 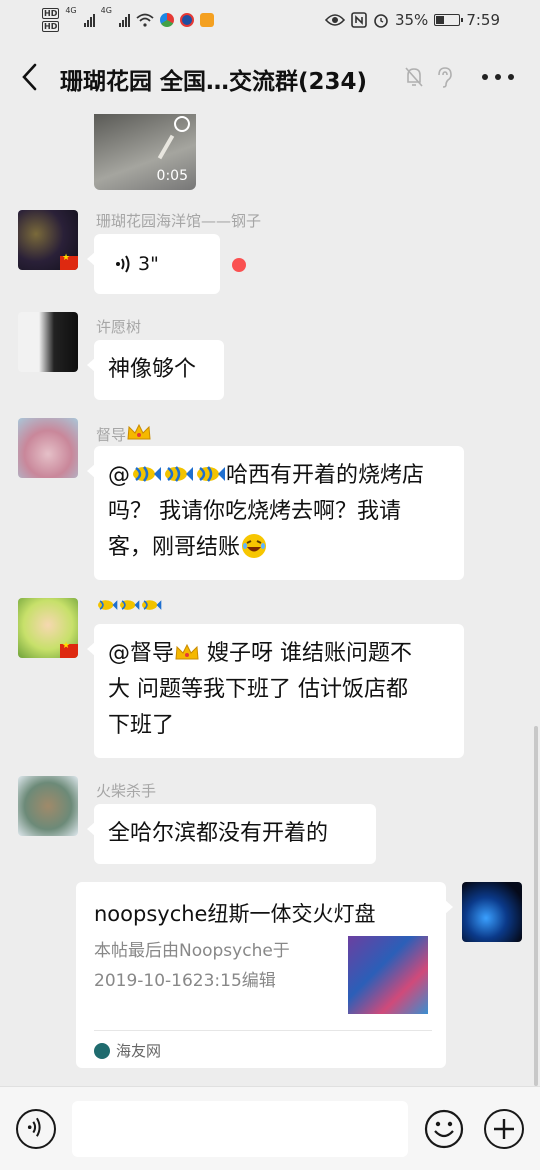 I want to click on status-left: HD HD 4G 4G, so click(x=128, y=20).